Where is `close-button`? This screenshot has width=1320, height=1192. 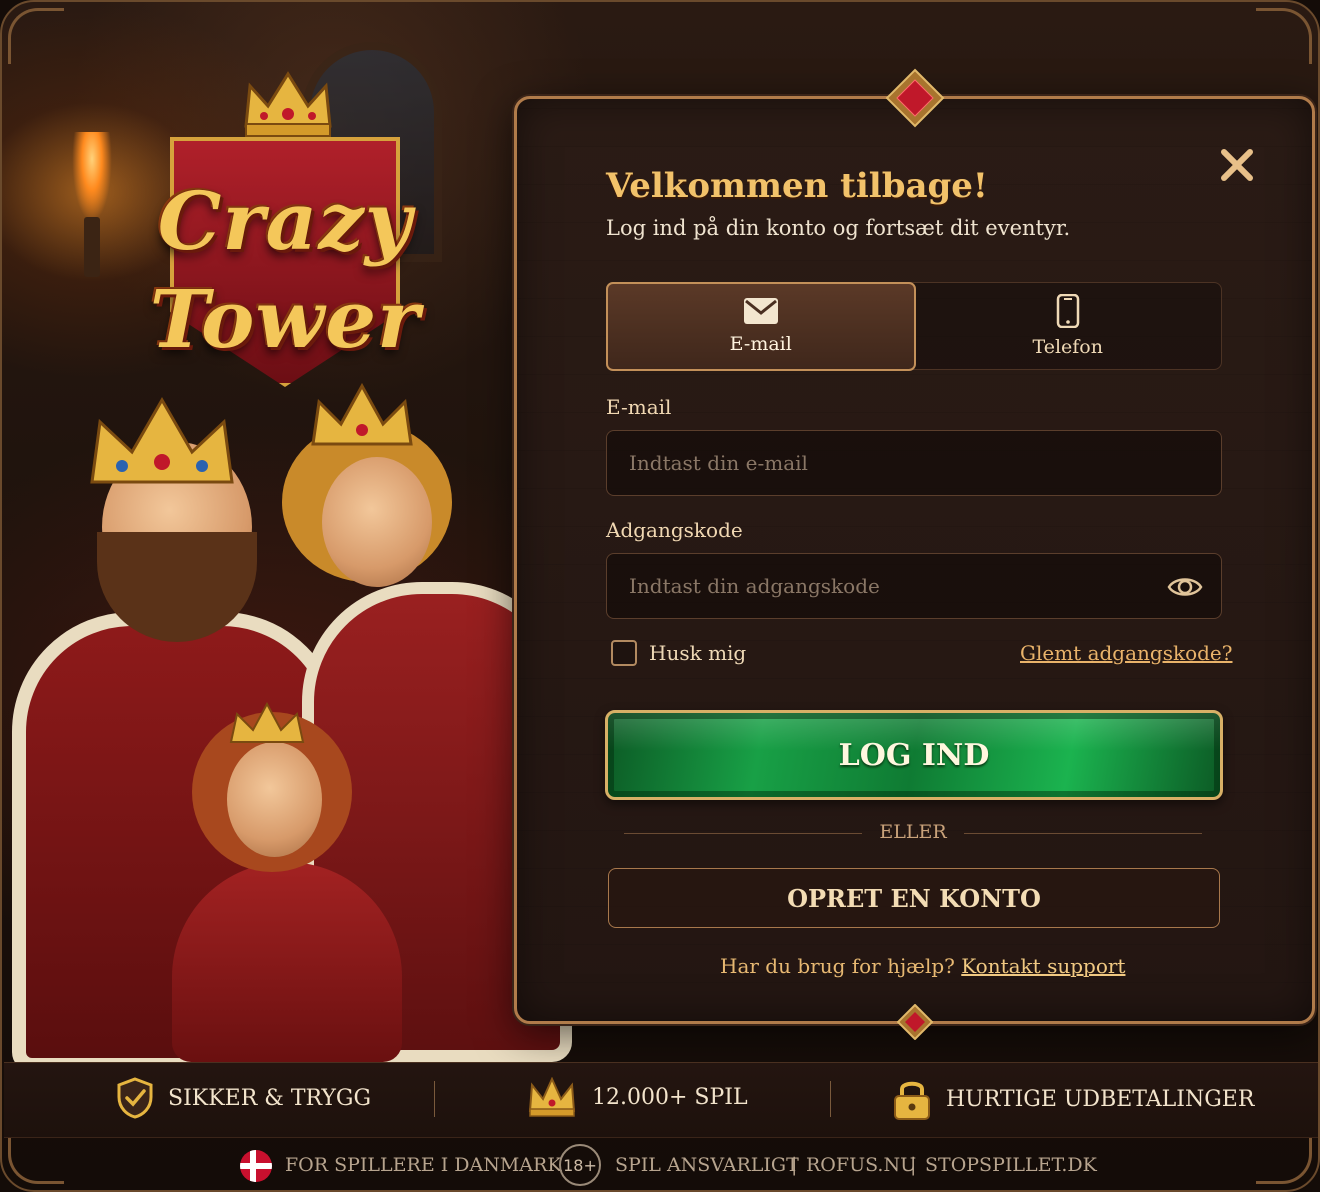
close-button is located at coordinates (1237, 165).